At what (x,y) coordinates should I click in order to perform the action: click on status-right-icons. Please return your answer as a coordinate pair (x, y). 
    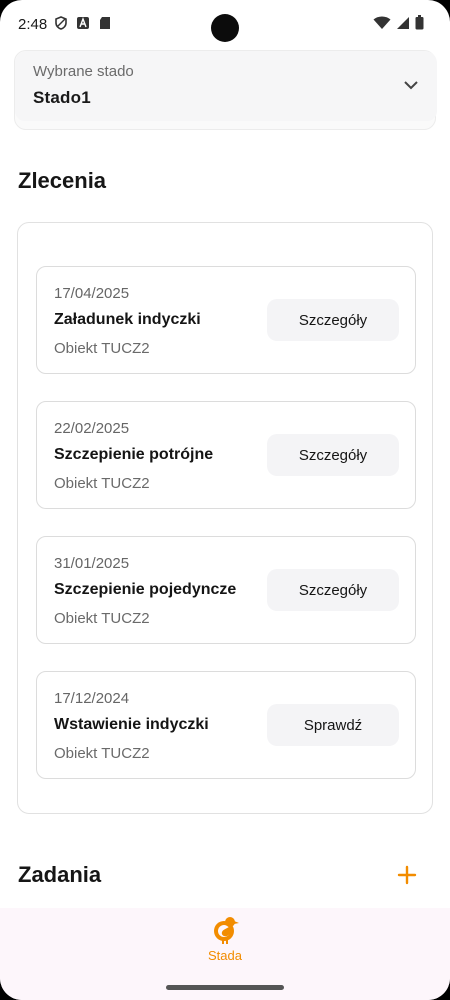
    Looking at the image, I should click on (398, 22).